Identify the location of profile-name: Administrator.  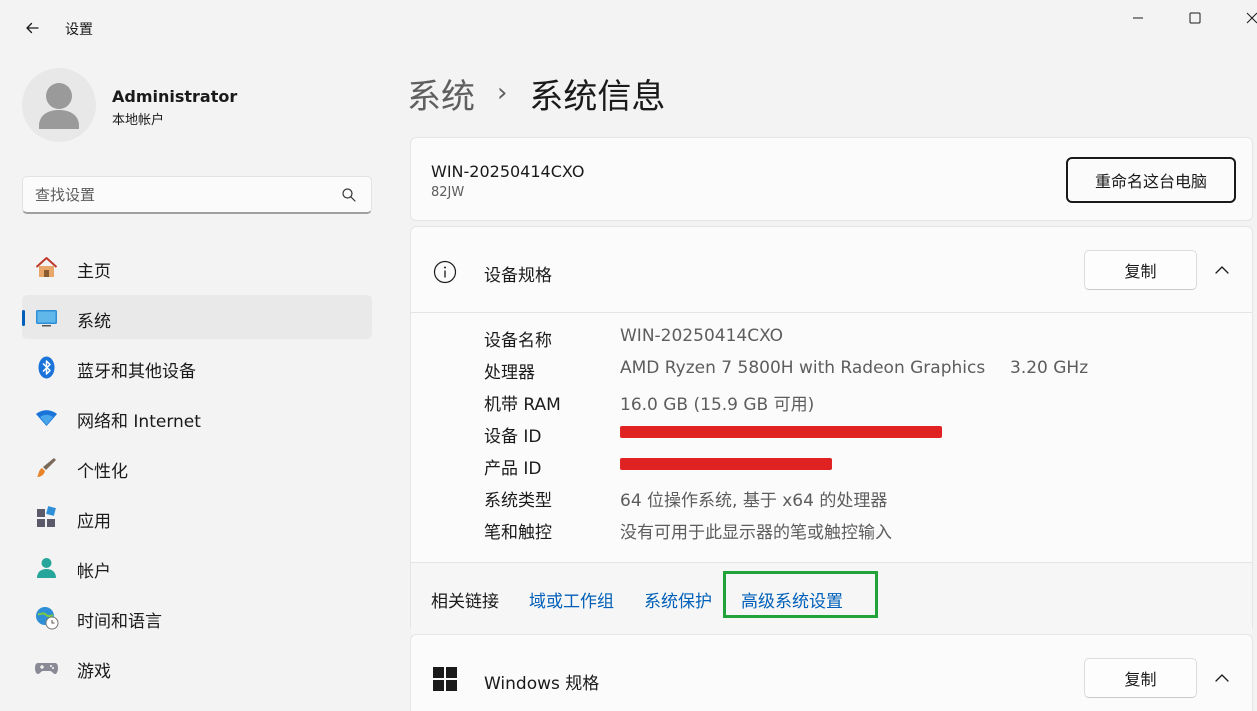
(175, 96).